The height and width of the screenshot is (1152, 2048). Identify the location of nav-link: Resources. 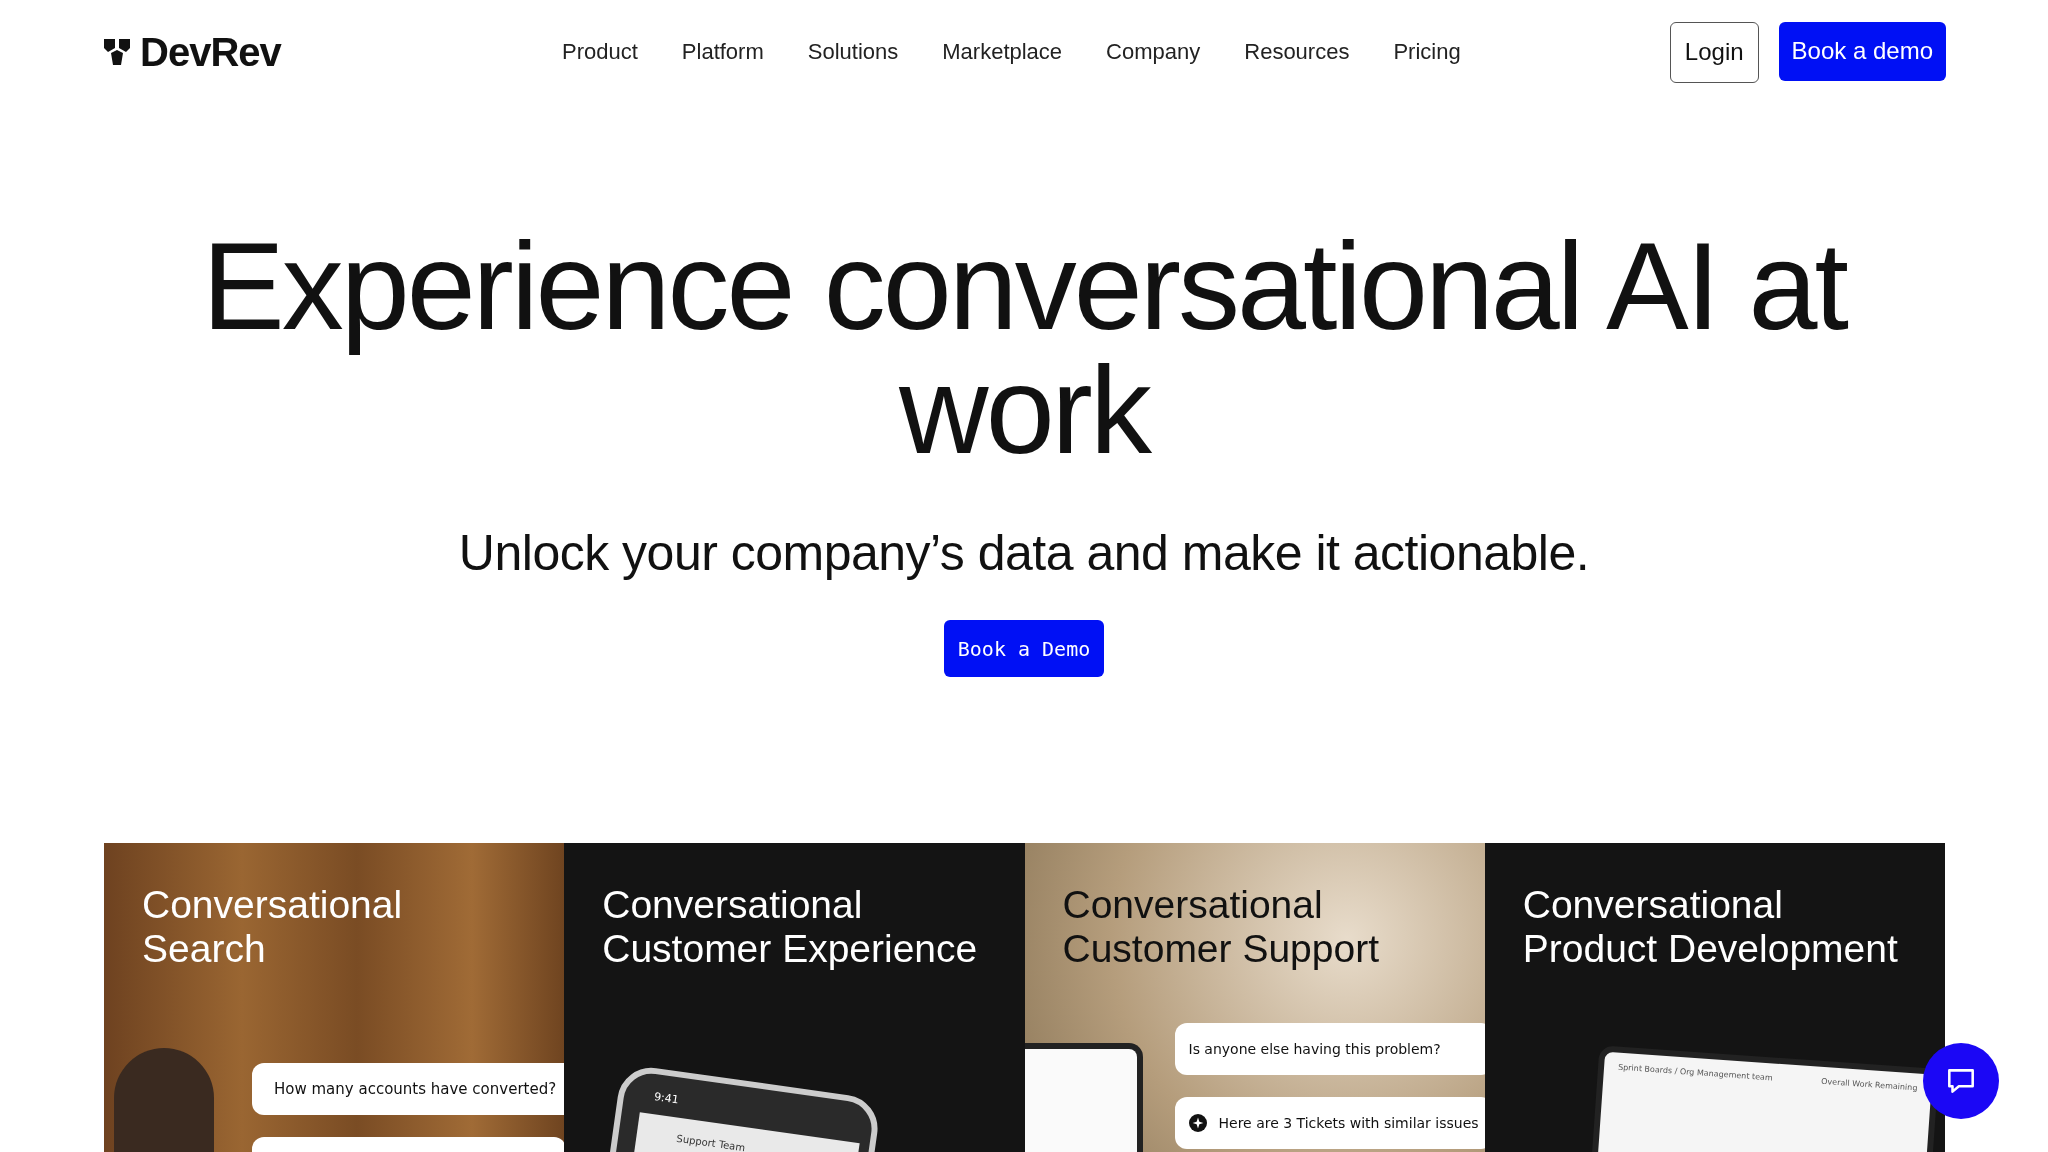
(1297, 52).